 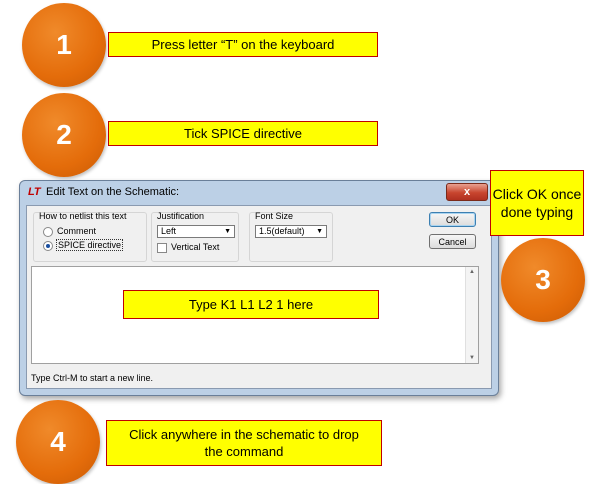 I want to click on ok-button: OK, so click(x=452, y=219).